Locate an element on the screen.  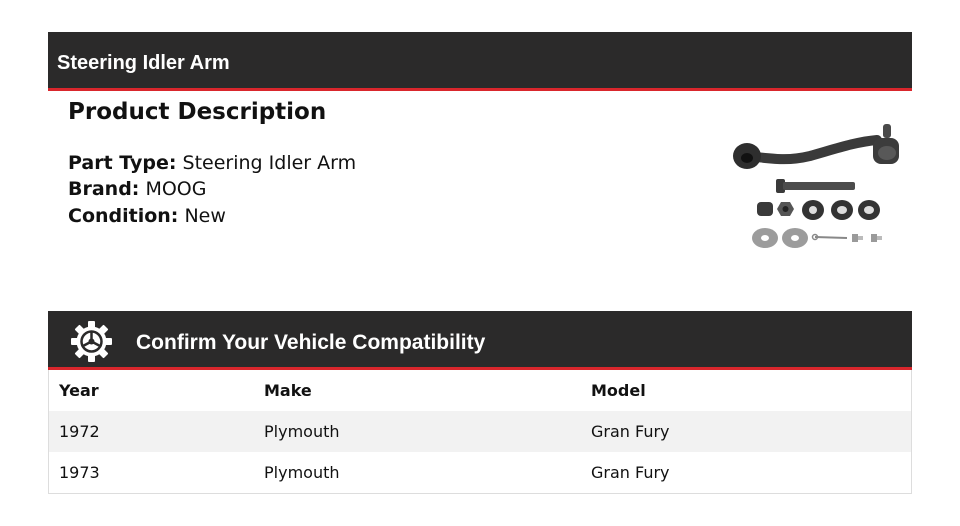
attribute-part-type: Part Type: Steering Idler Arm is located at coordinates (212, 163).